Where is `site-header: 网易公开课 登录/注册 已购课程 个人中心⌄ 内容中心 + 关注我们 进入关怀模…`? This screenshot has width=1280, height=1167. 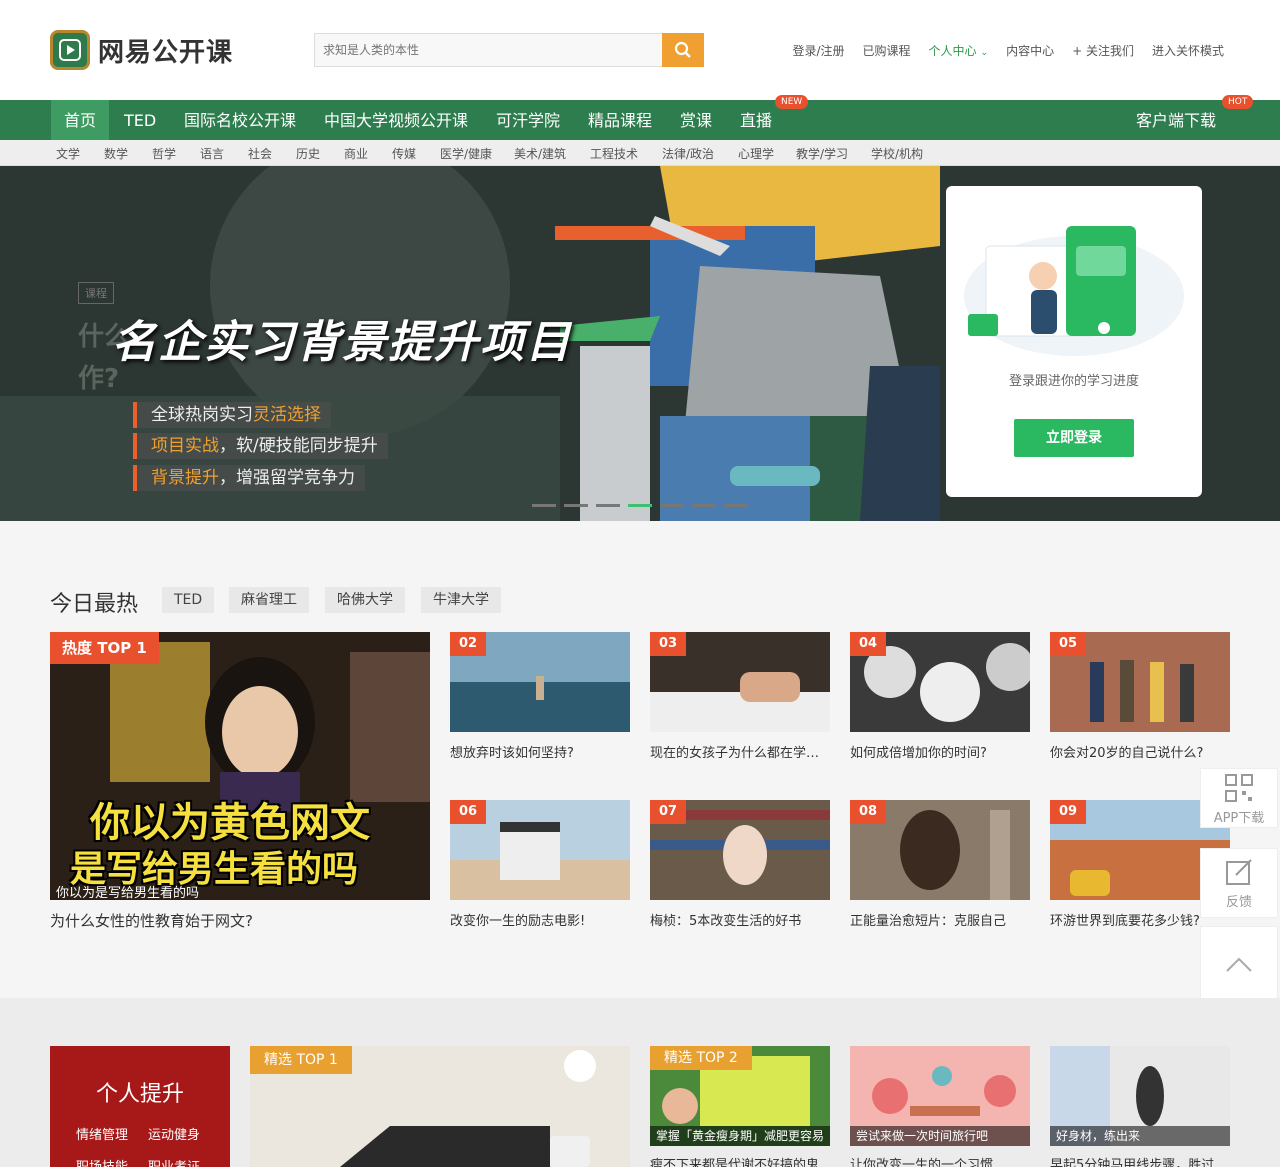 site-header: 网易公开课 登录/注册 已购课程 个人中心⌄ 内容中心 + 关注我们 进入关怀模… is located at coordinates (640, 50).